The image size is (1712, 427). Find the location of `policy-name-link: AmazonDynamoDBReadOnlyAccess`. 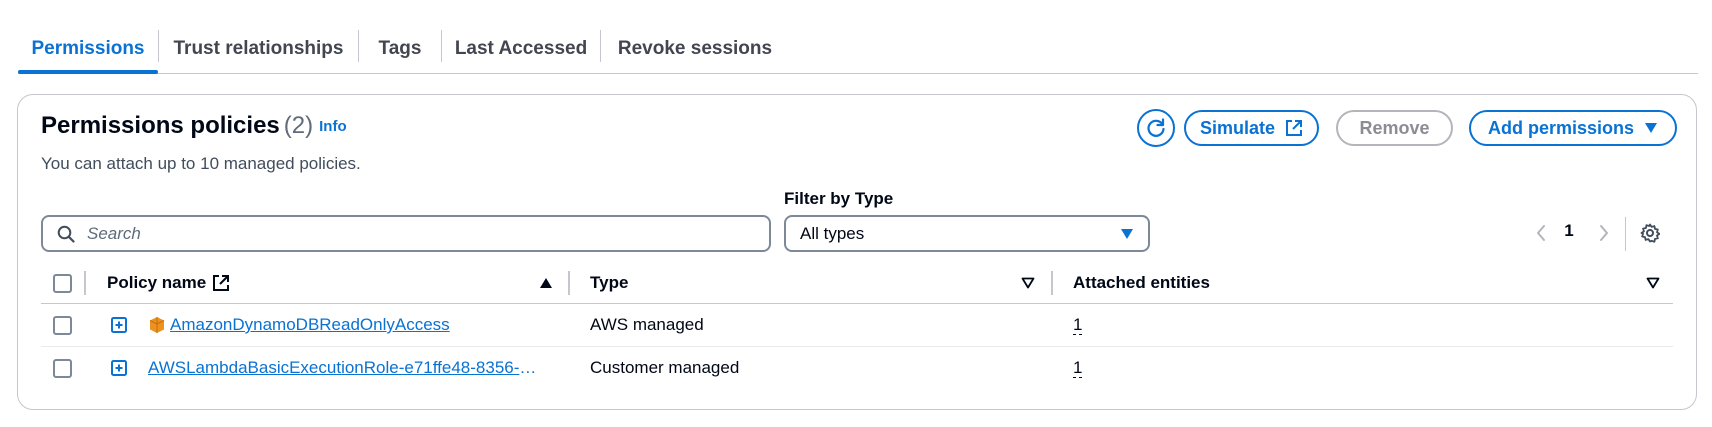

policy-name-link: AmazonDynamoDBReadOnlyAccess is located at coordinates (310, 325).